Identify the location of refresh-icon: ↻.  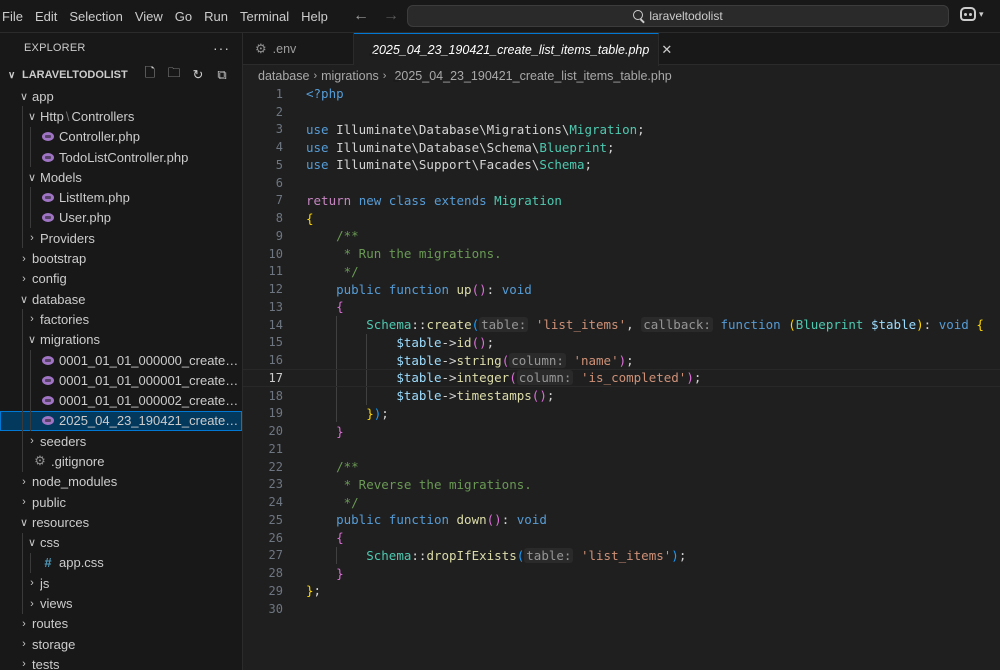
(198, 75).